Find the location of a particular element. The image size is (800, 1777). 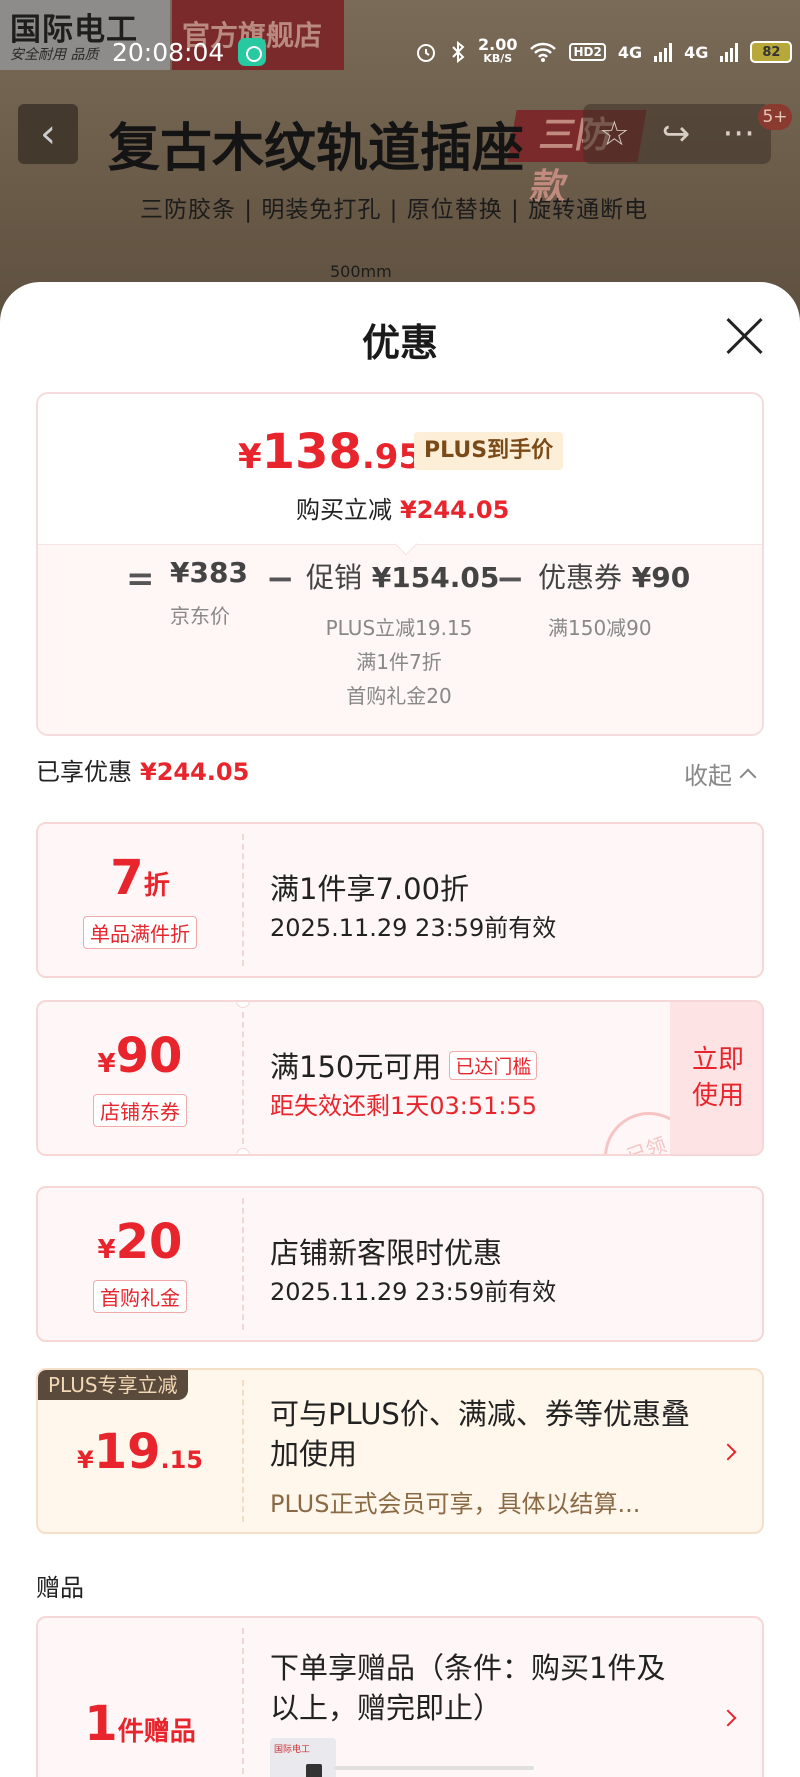

status-time: 20:08:04 is located at coordinates (168, 52).